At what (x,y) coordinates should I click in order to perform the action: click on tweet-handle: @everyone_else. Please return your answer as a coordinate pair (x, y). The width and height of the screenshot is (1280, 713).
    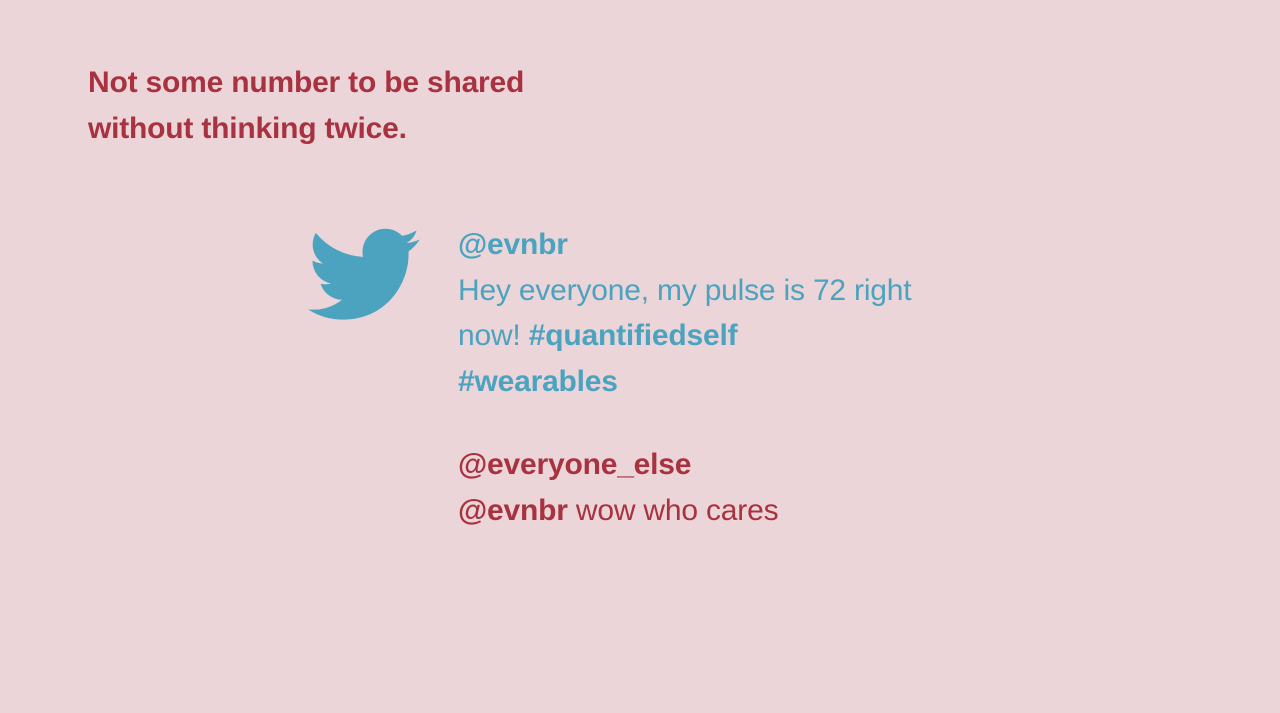
    Looking at the image, I should click on (778, 465).